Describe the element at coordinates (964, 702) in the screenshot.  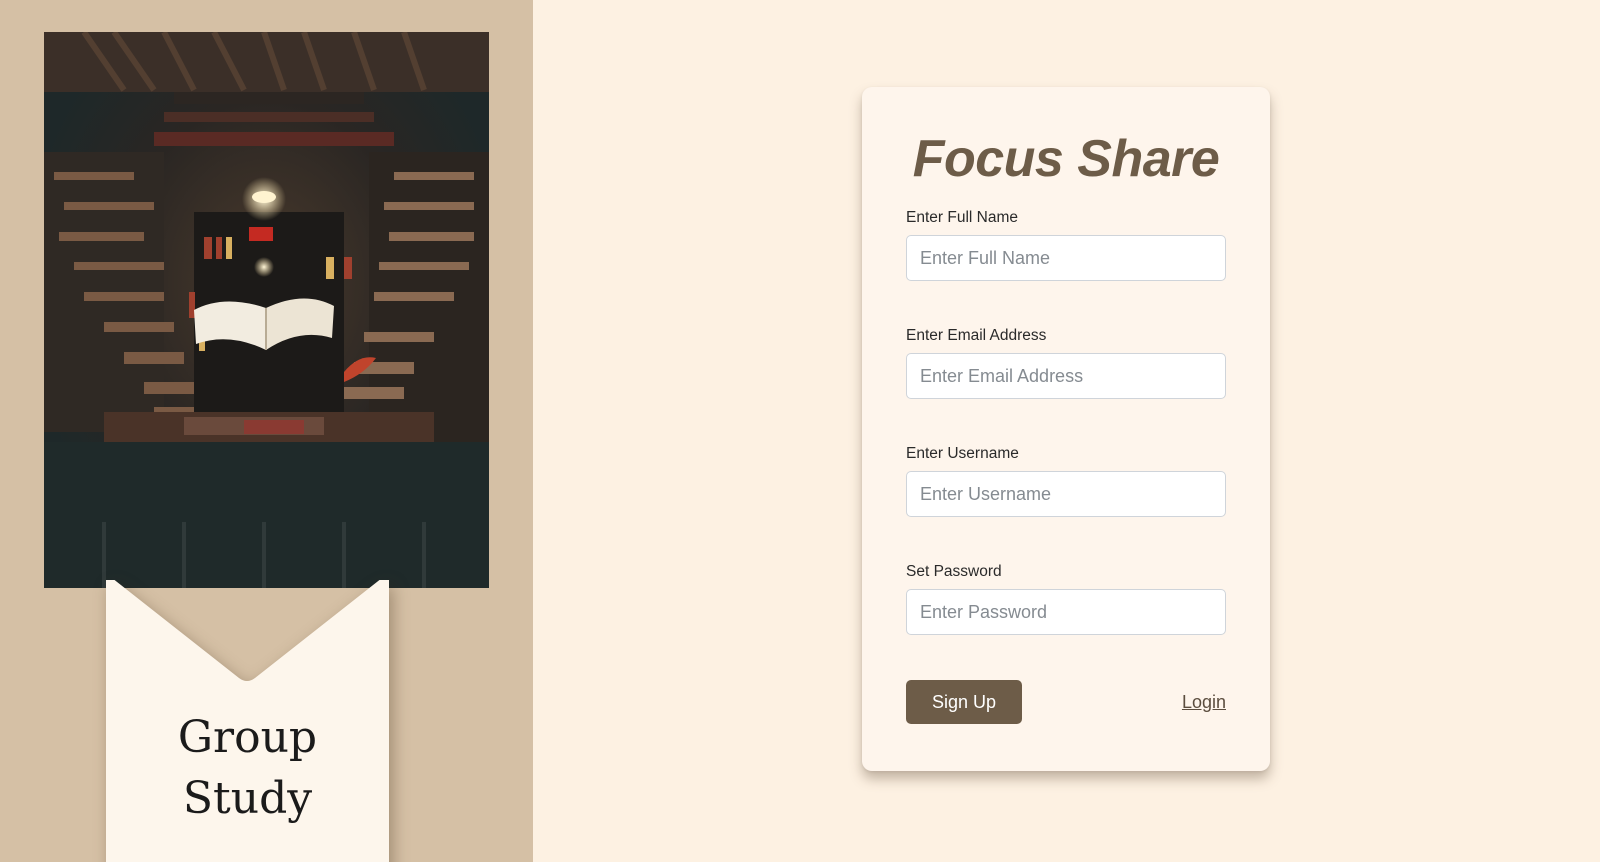
I see `sign-up-button: Sign Up` at that location.